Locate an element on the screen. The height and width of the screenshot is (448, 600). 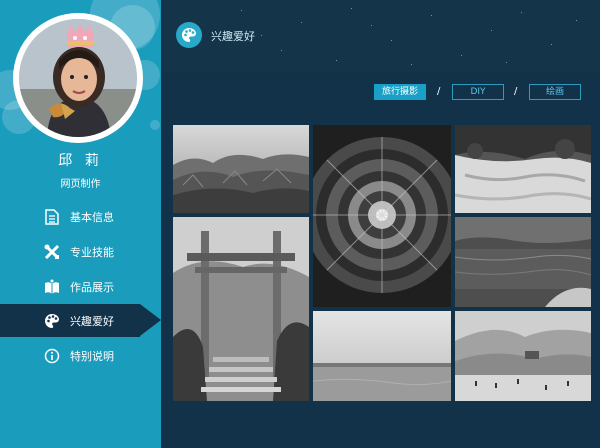
sidebar-item-label: 兴趣爱好 is located at coordinates (92, 321).